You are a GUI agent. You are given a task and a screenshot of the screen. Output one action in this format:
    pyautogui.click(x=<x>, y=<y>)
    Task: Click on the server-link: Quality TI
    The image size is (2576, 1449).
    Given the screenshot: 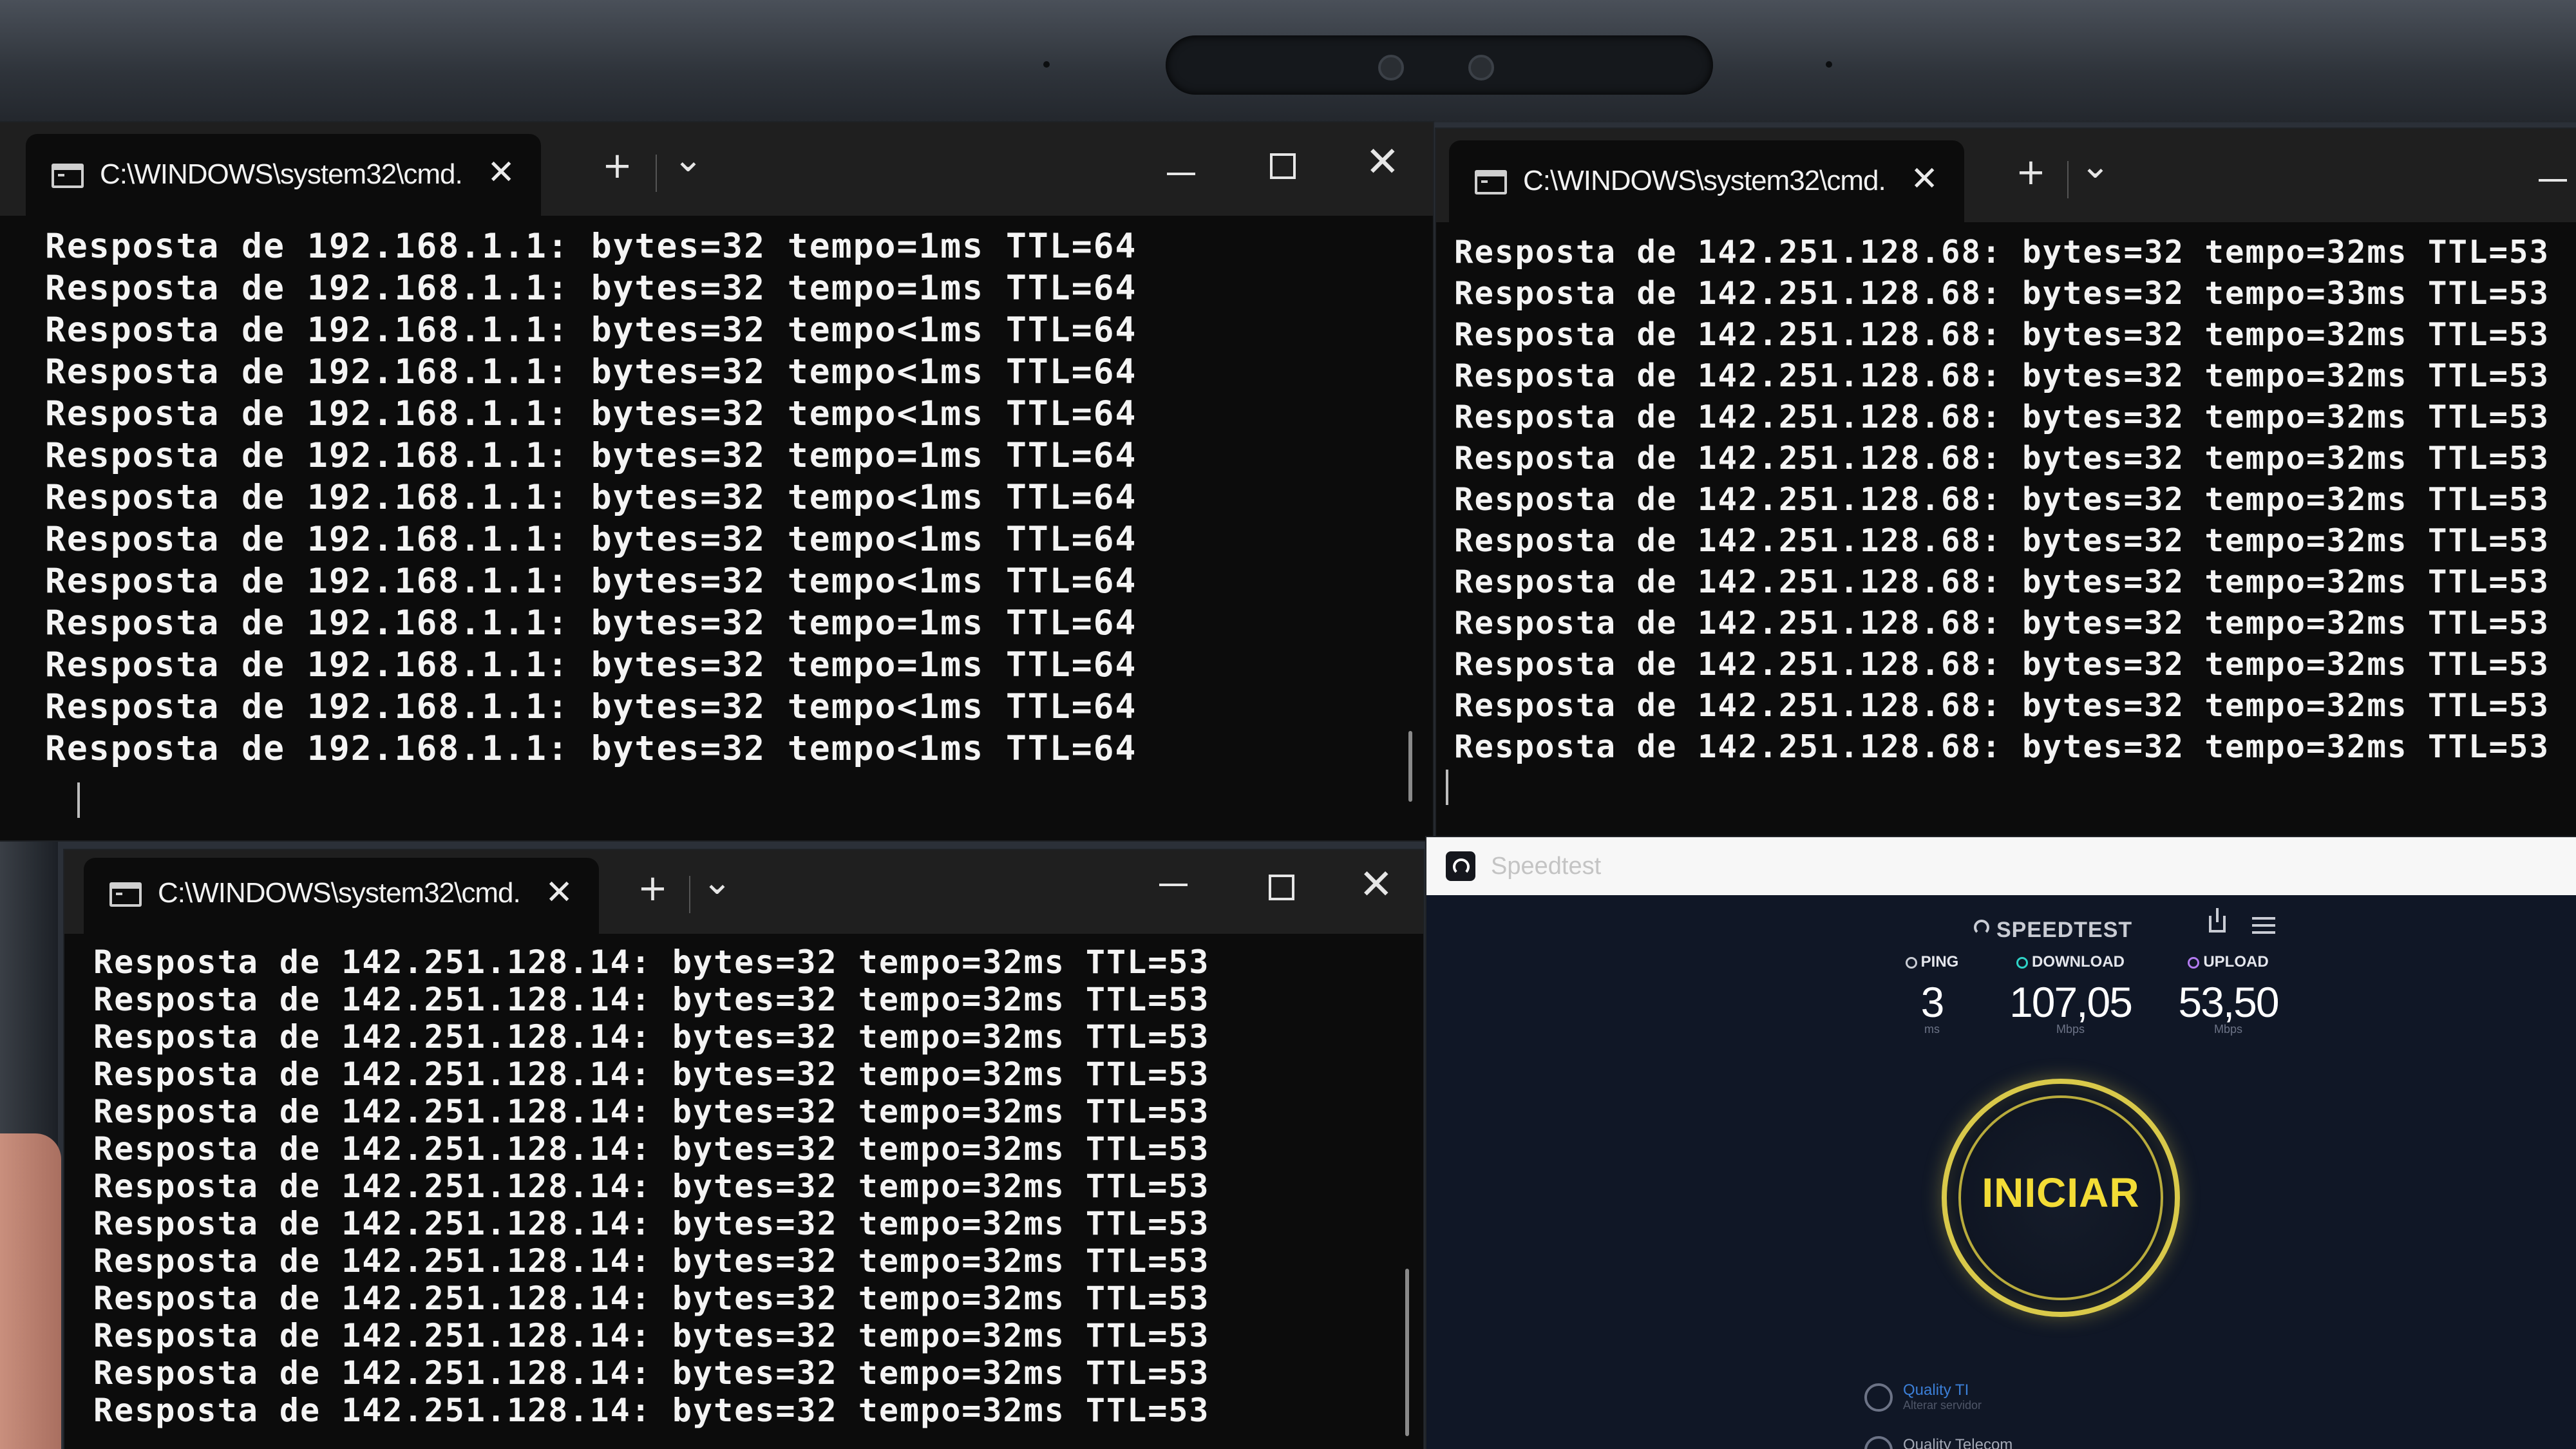 What is the action you would take?
    pyautogui.click(x=1936, y=1390)
    